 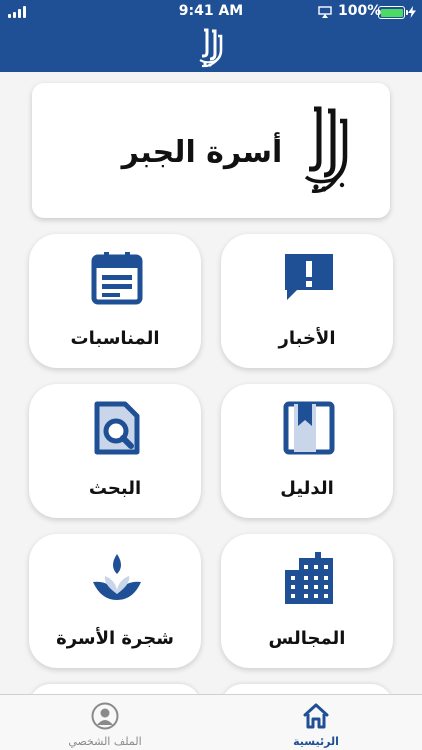 I want to click on family-tree-tile: شجرة الأسرة, so click(x=115, y=601).